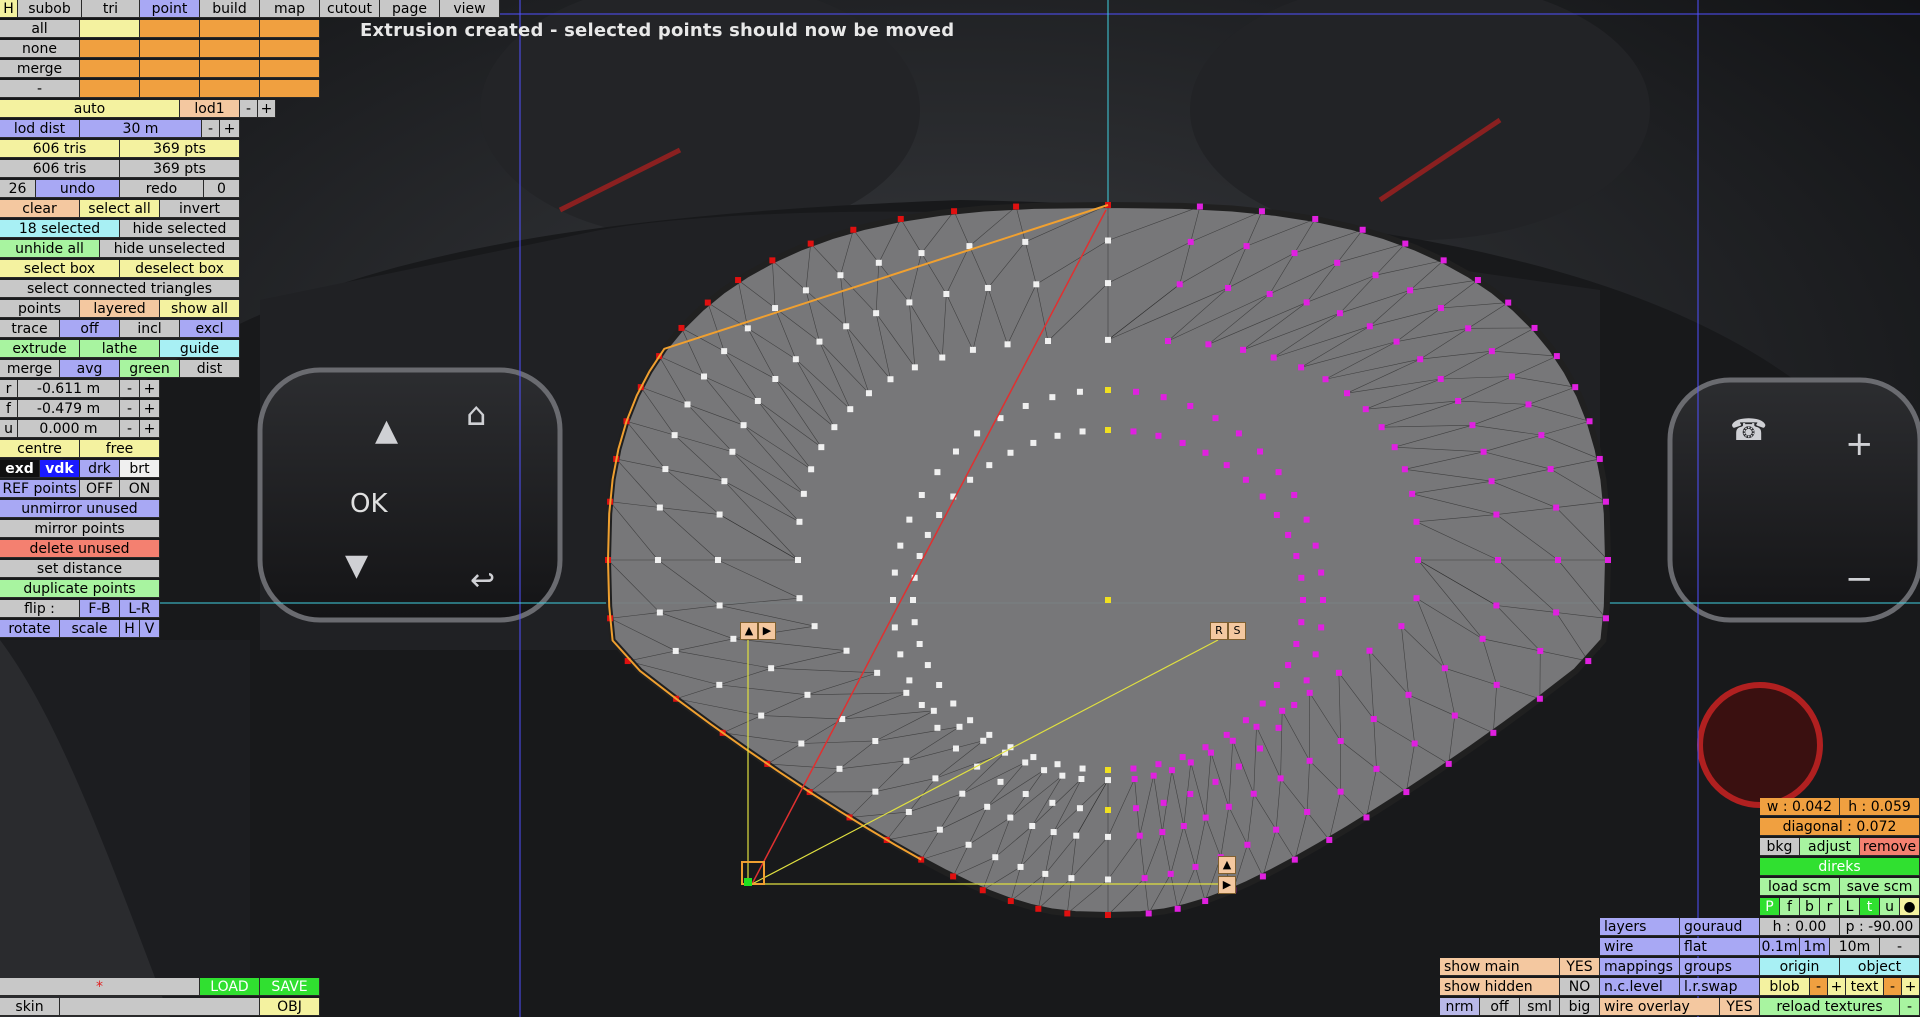 The image size is (1920, 1017). I want to click on bkg-button: bkg, so click(1780, 847).